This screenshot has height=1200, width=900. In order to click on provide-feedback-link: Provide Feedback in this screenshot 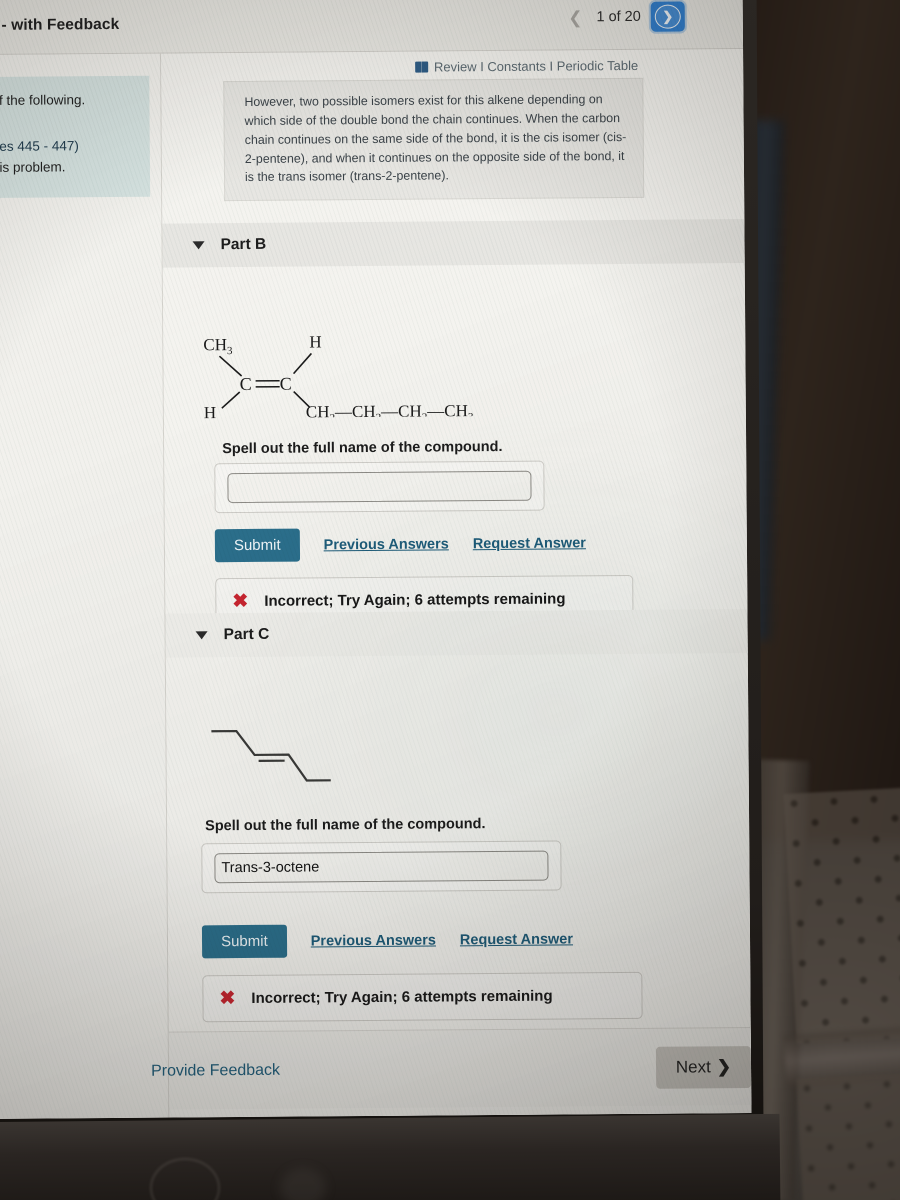, I will do `click(215, 1070)`.